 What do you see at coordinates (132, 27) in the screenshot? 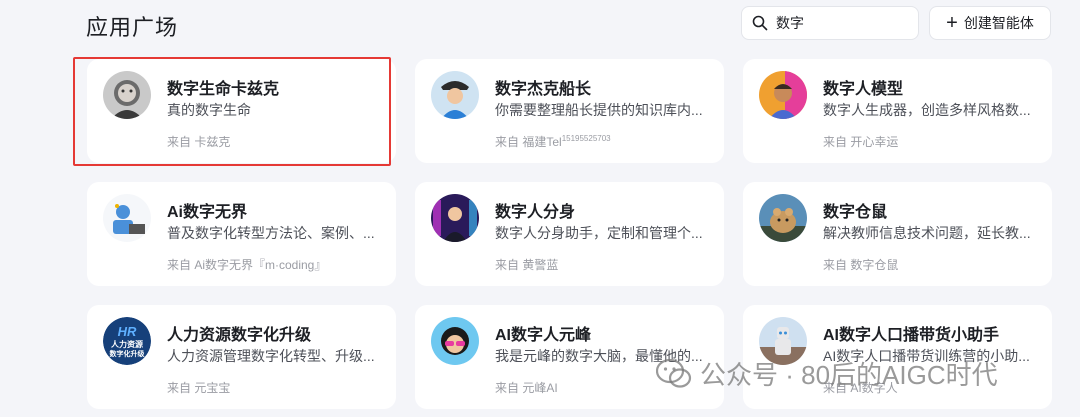
I see `page-title: 应用广场` at bounding box center [132, 27].